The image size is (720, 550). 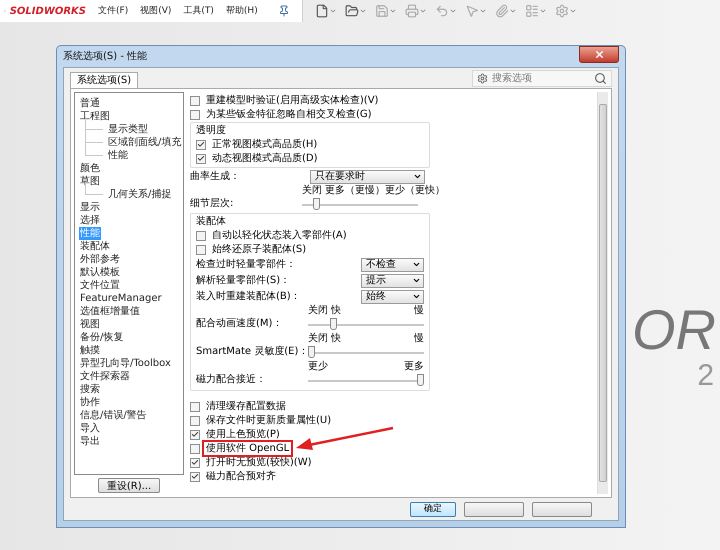 What do you see at coordinates (90, 441) in the screenshot?
I see `tree-item: 导出` at bounding box center [90, 441].